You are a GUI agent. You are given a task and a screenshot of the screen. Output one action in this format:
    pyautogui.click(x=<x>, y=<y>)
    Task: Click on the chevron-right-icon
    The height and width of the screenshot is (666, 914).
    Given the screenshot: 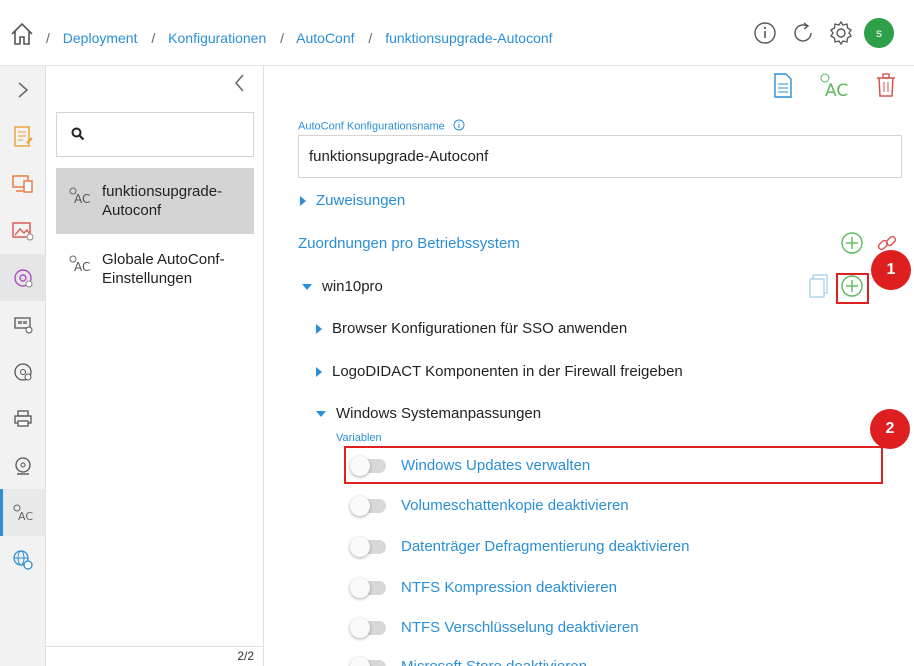 What is the action you would take?
    pyautogui.click(x=22, y=89)
    